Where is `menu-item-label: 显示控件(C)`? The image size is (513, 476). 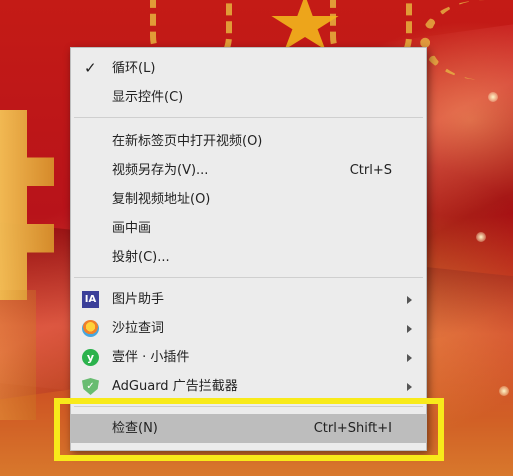
menu-item-label: 显示控件(C) is located at coordinates (148, 97).